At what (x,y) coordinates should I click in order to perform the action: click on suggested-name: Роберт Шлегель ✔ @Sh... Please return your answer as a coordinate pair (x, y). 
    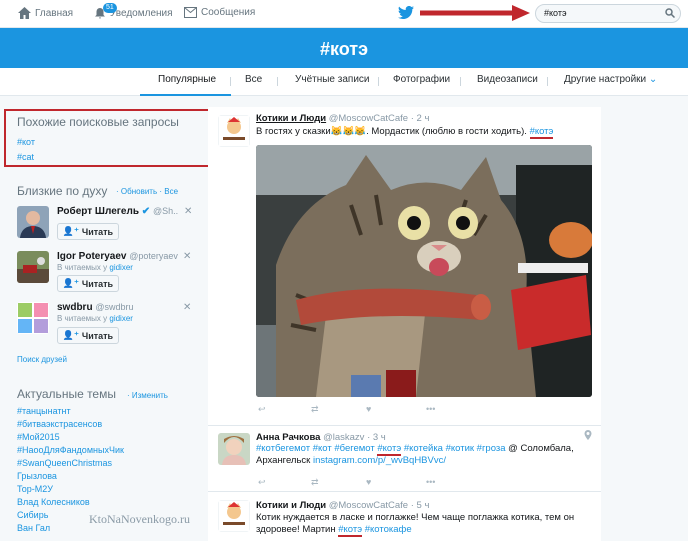
    Looking at the image, I should click on (117, 211).